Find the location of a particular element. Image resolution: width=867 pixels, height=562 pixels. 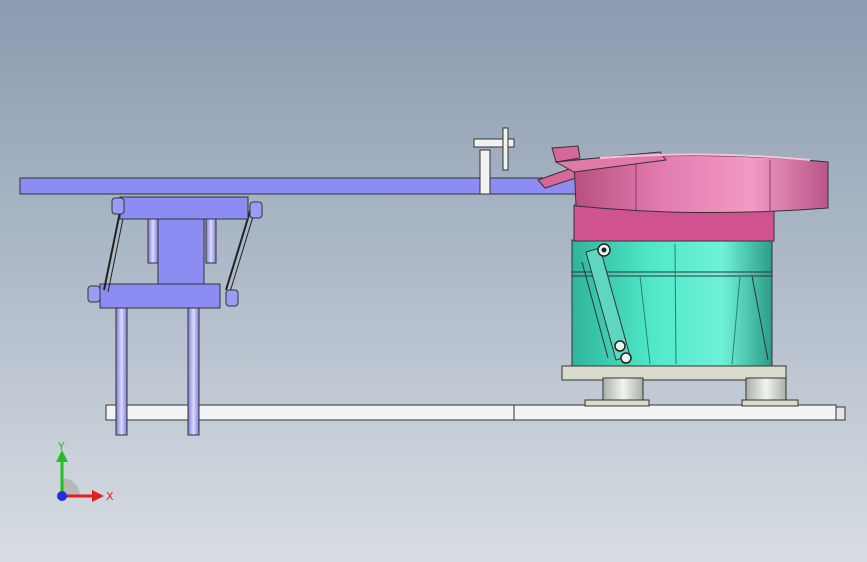

bowl-drive-base is located at coordinates (680, 323).